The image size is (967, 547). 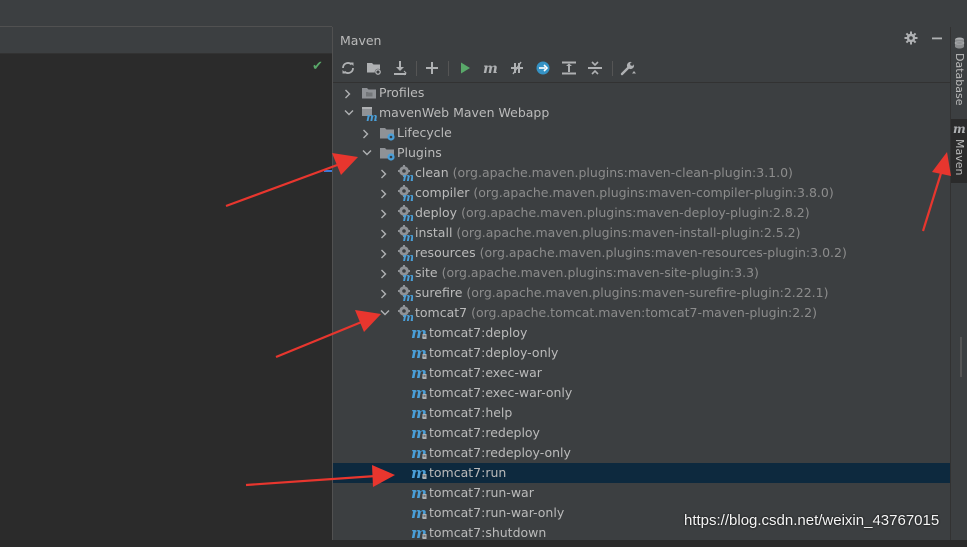 I want to click on right-tool-stripe: Database m Maven, so click(x=958, y=283).